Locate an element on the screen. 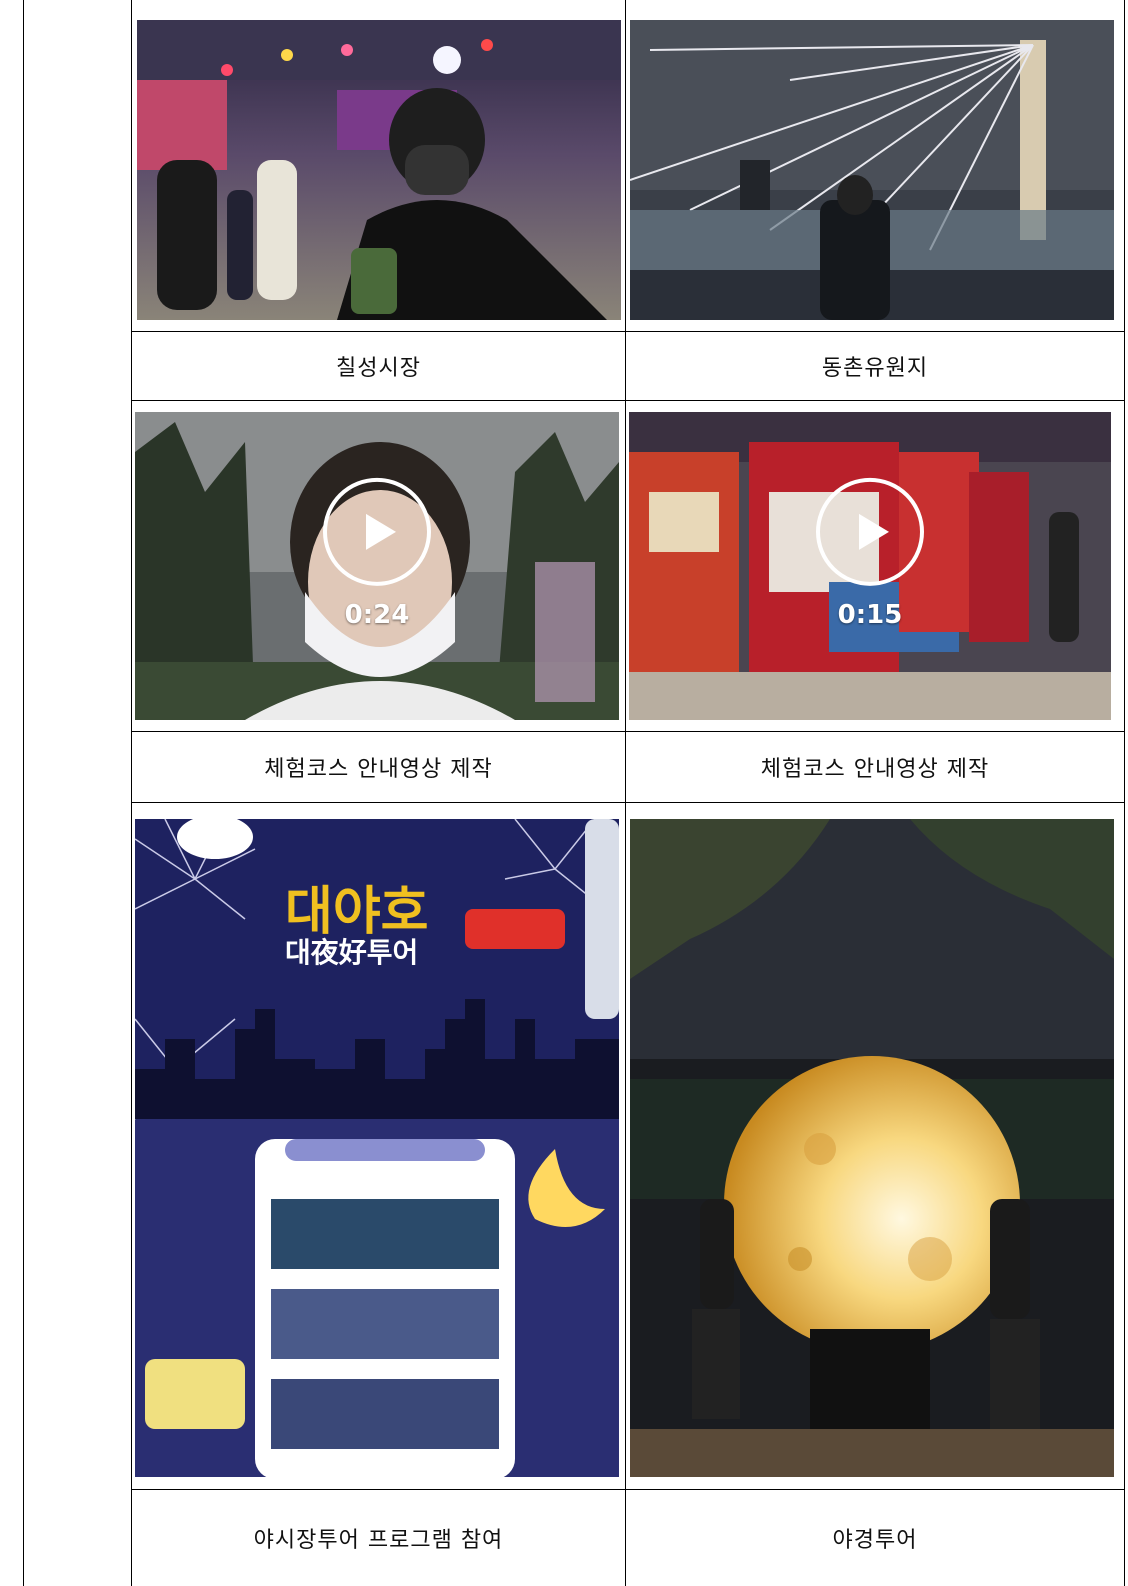  caption-chilseong: 칠성시장 is located at coordinates (379, 366).